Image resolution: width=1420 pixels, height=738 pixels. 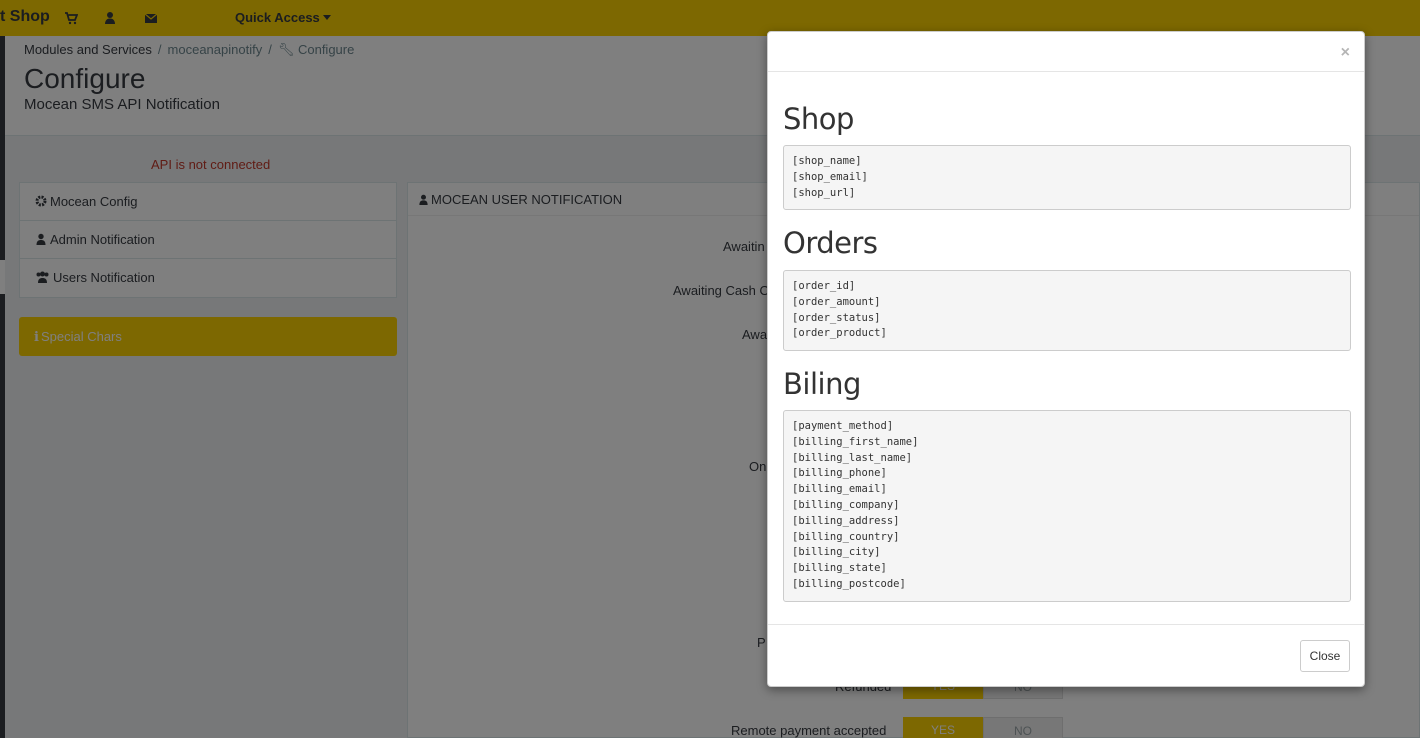 I want to click on close-button: Close, so click(x=1325, y=656).